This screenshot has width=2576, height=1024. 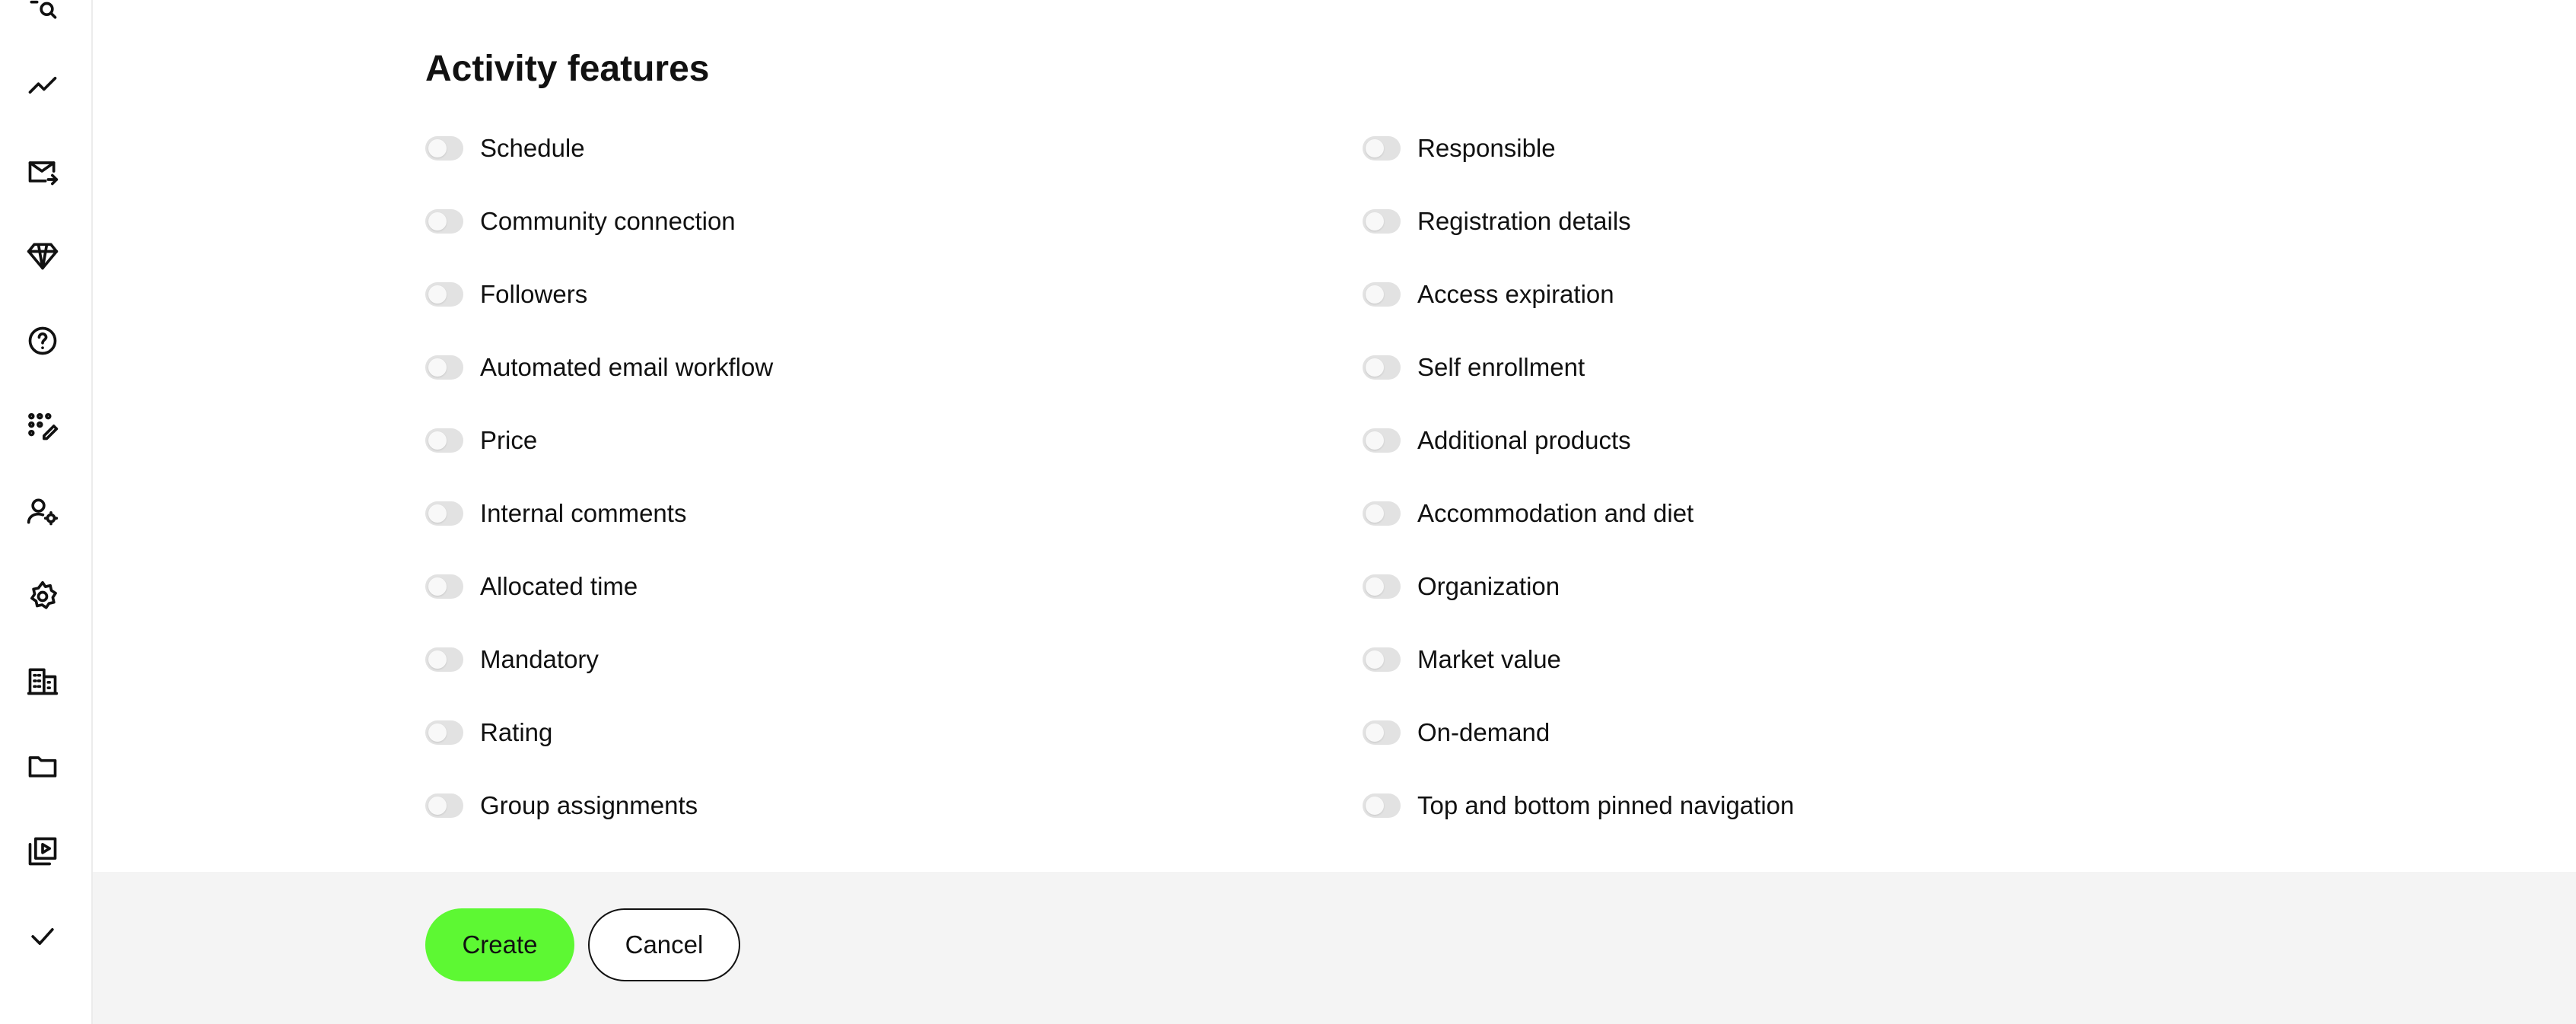 I want to click on feature-toggle-community-connection: Community connection, so click(x=580, y=221).